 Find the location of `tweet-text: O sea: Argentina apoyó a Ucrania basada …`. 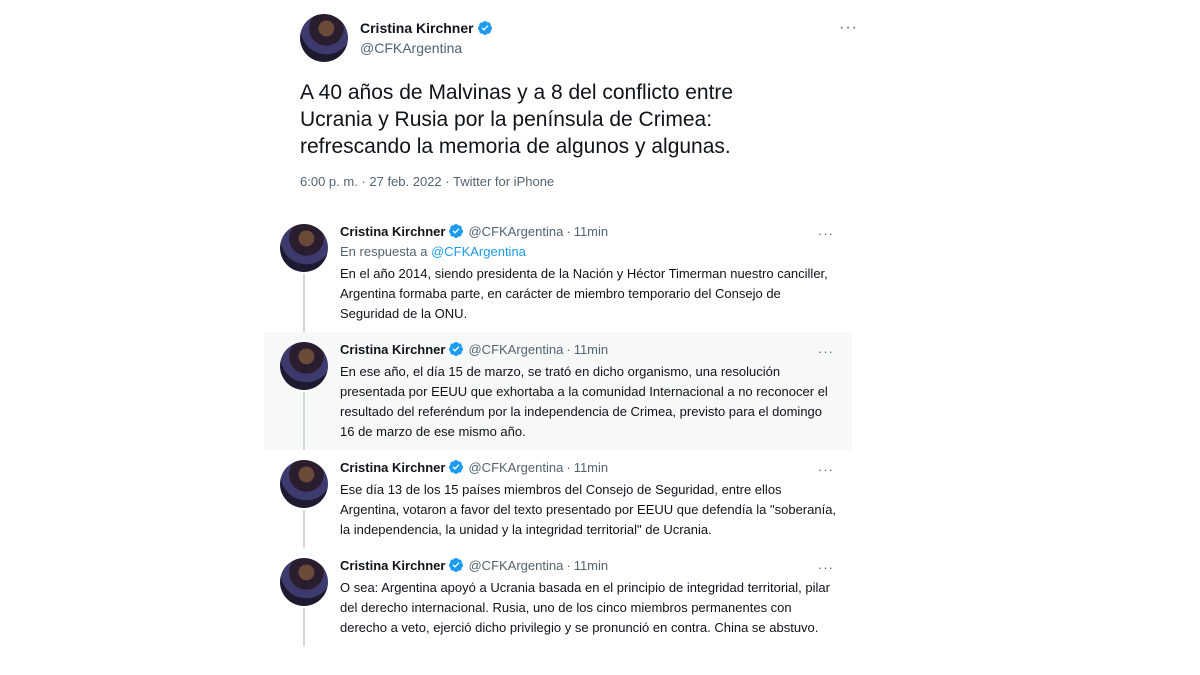

tweet-text: O sea: Argentina apoyó a Ucrania basada … is located at coordinates (585, 607).